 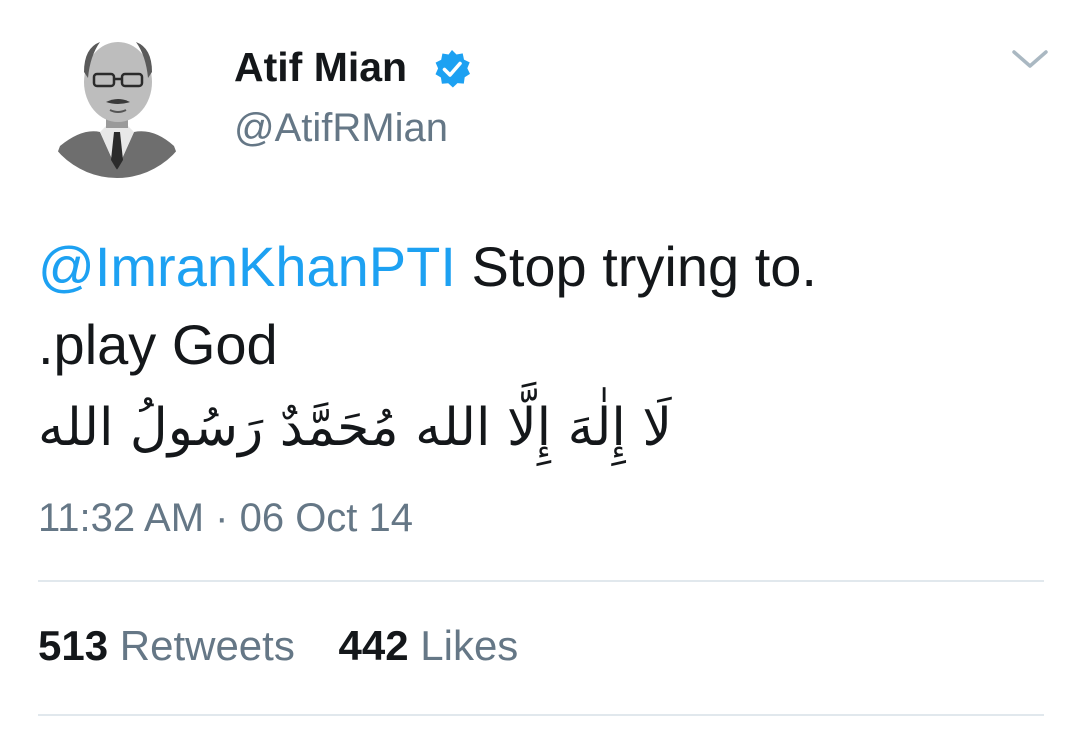 I want to click on tweet-stats: 513 Retweets 442 Likes, so click(x=294, y=646).